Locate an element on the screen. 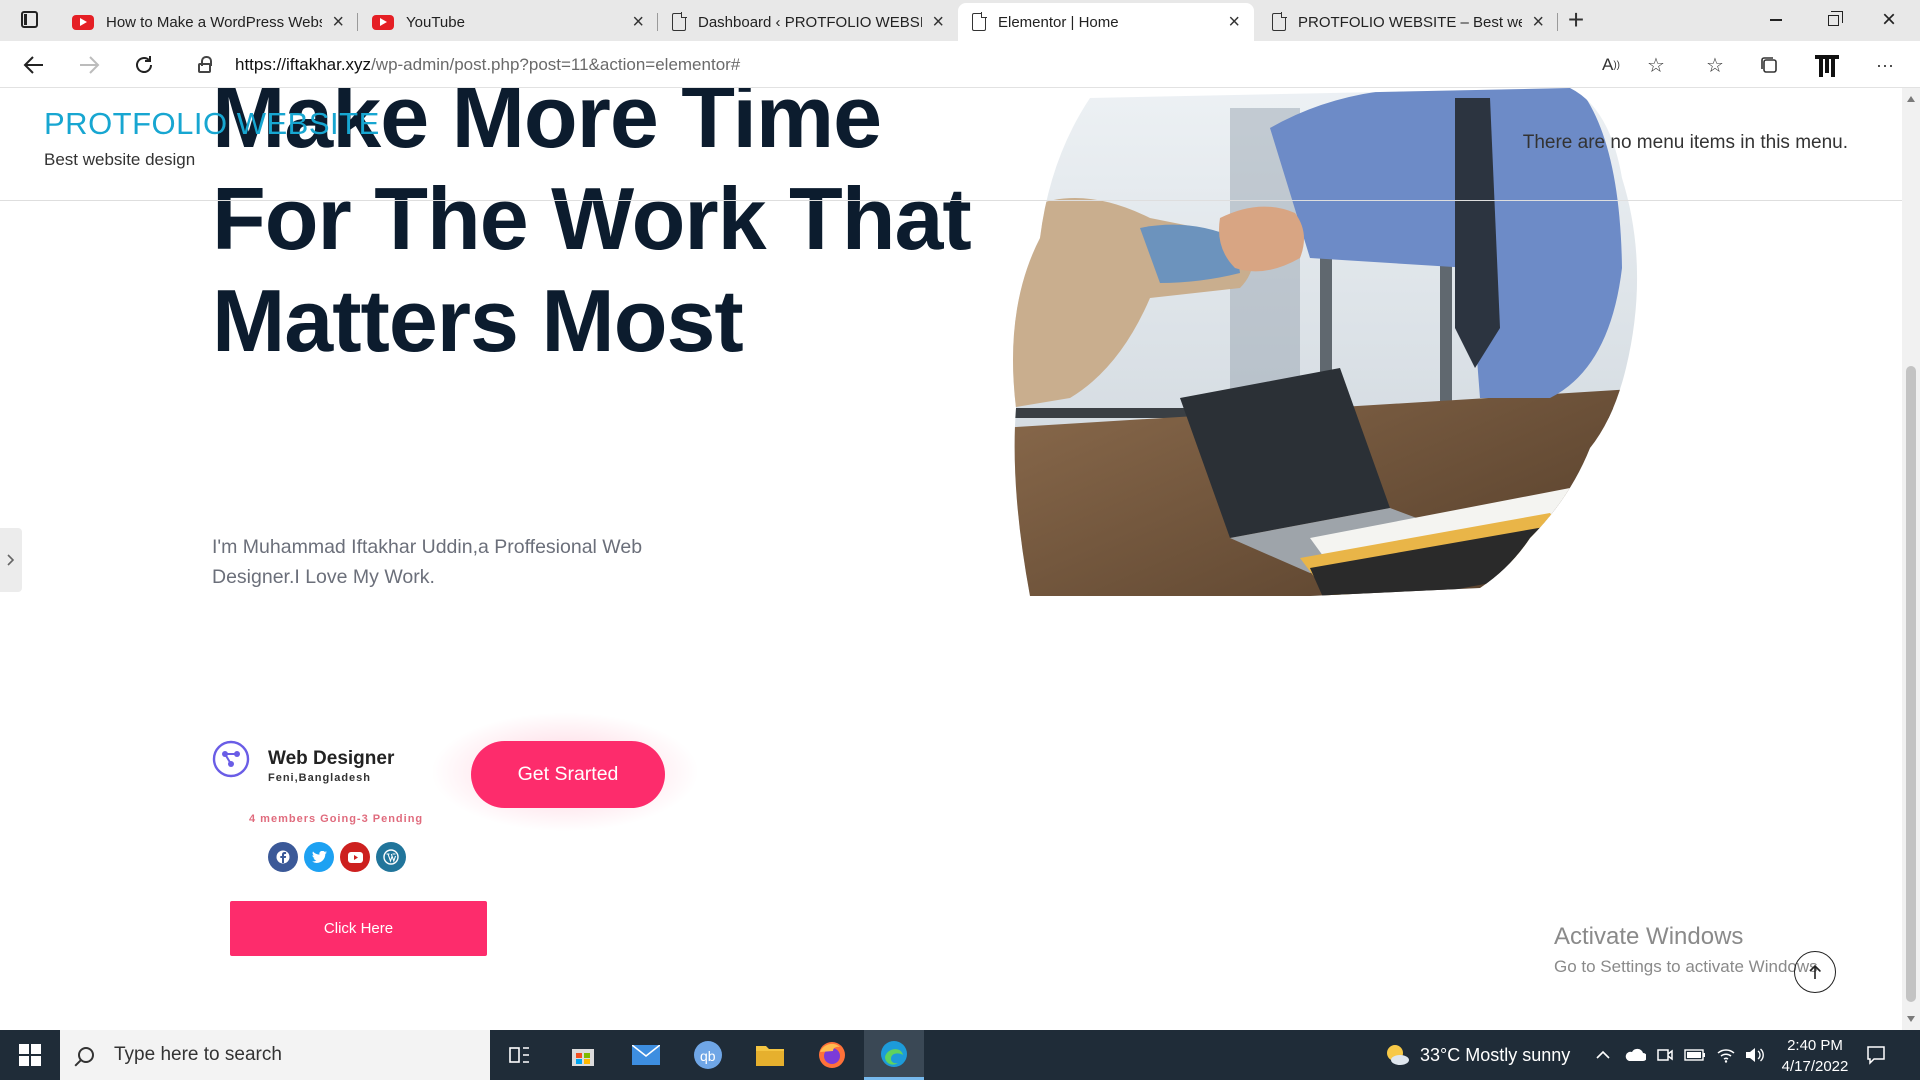 The height and width of the screenshot is (1080, 1920). tab-title: Dashboard ‹ PROTFOLIO WEBSIT is located at coordinates (810, 22).